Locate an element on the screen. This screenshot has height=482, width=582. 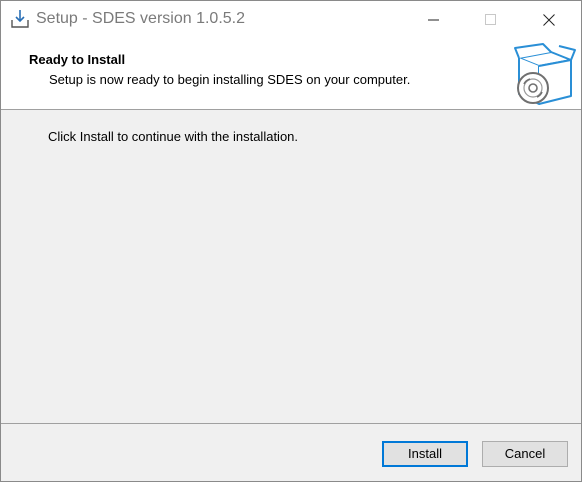
page-title: Ready to Install is located at coordinates (77, 59).